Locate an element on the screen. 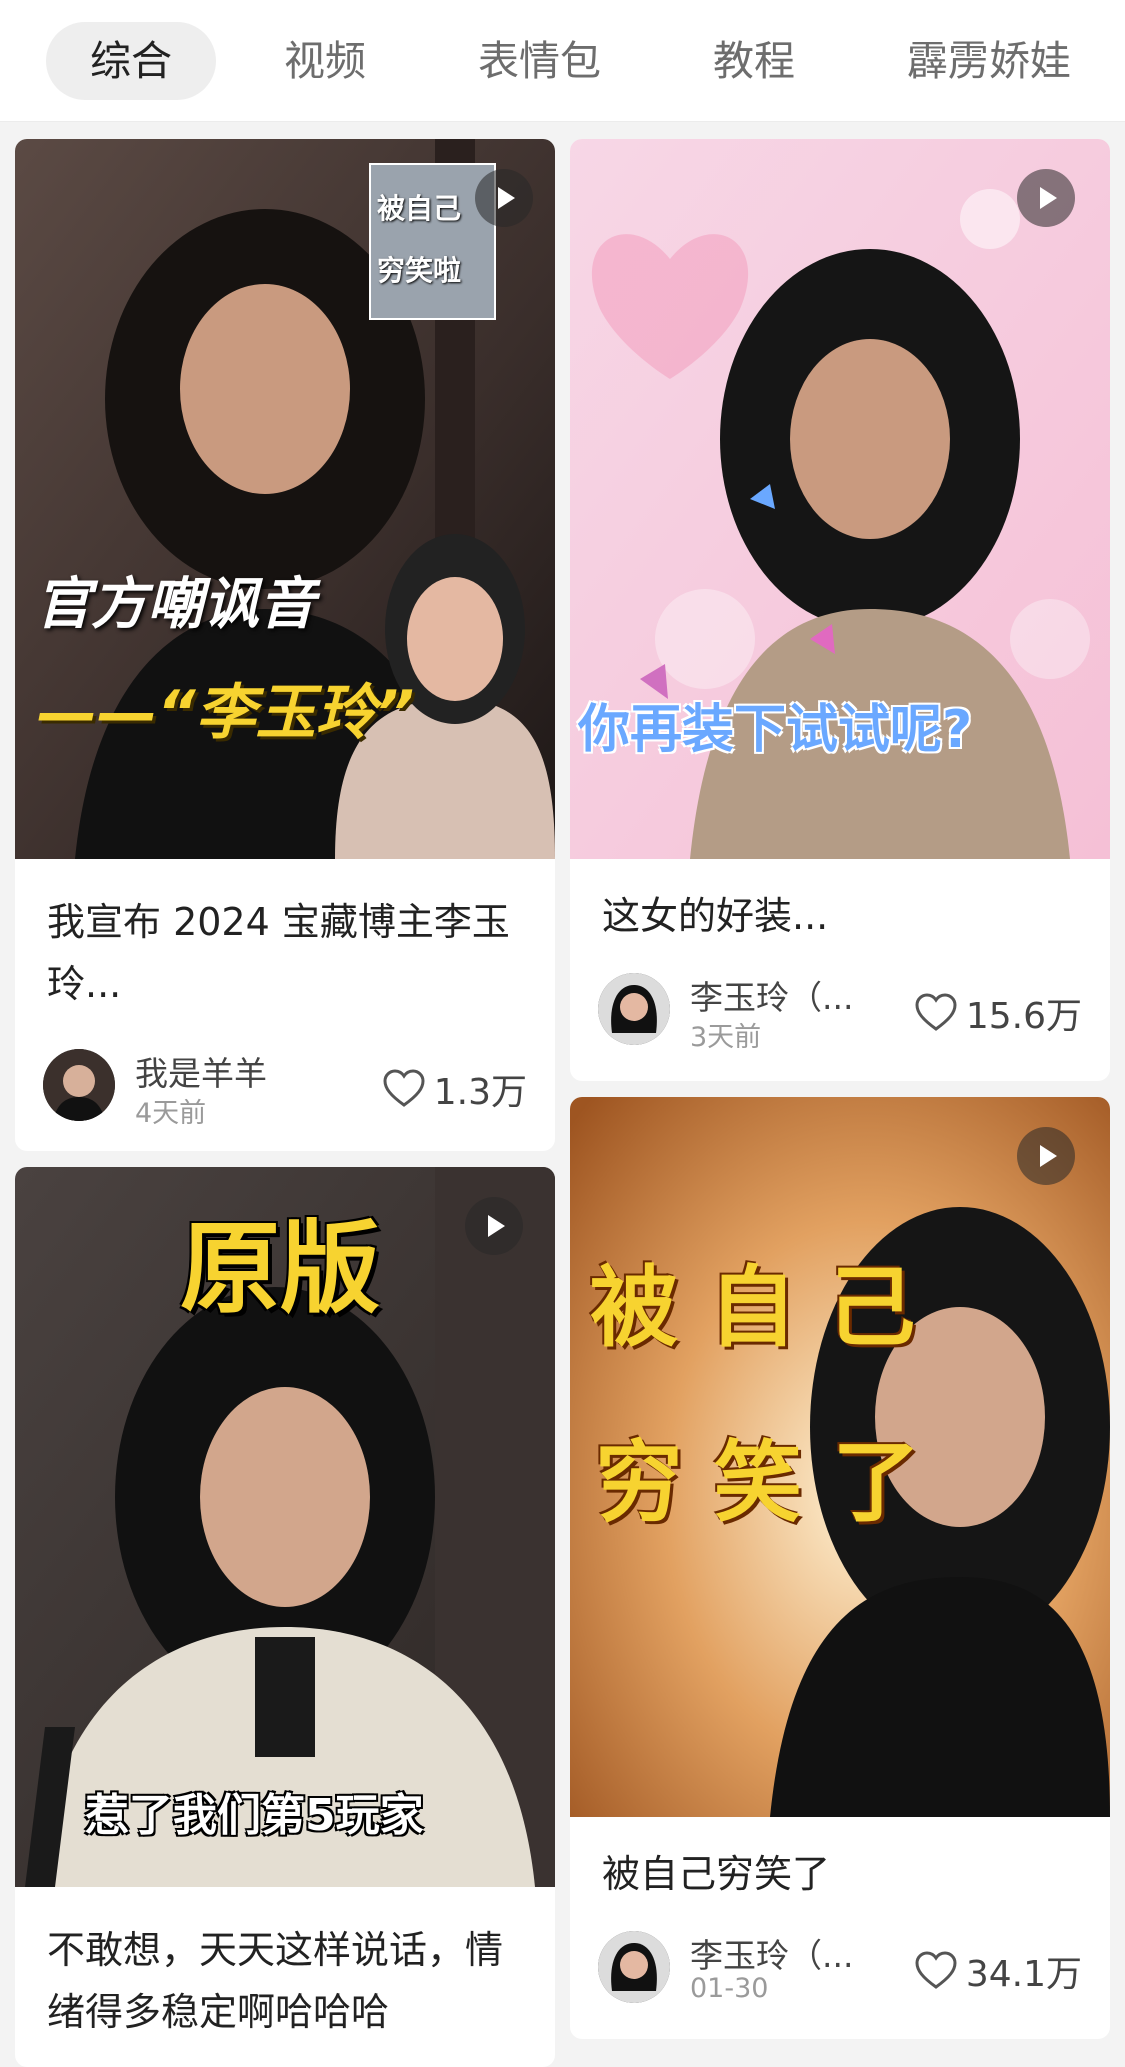  inset-caption: 被自己 is located at coordinates (419, 208).